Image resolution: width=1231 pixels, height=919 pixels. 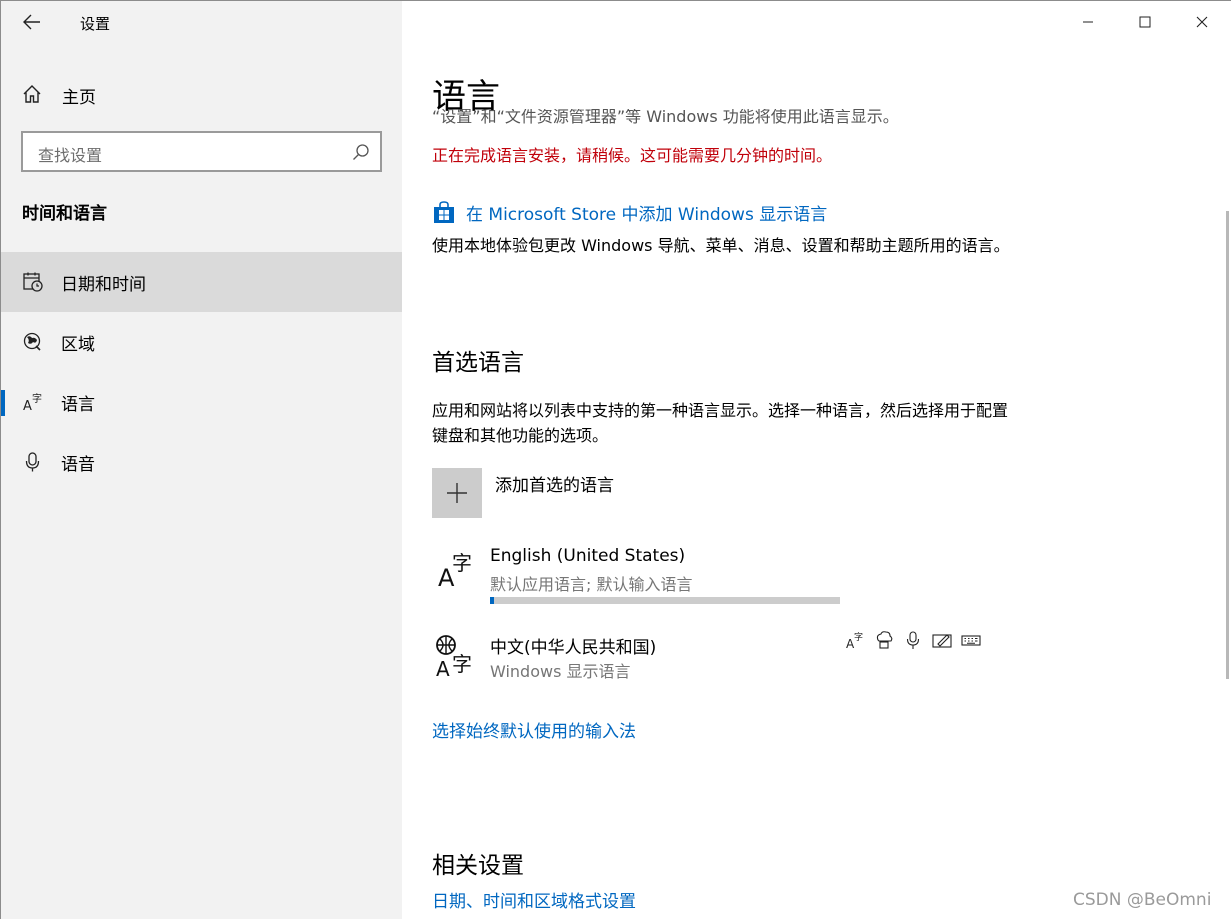 I want to click on clipped-description-text: “设置”和“文件资源管理器”等 Windows 功能将使用此语言显示。, so click(x=665, y=117).